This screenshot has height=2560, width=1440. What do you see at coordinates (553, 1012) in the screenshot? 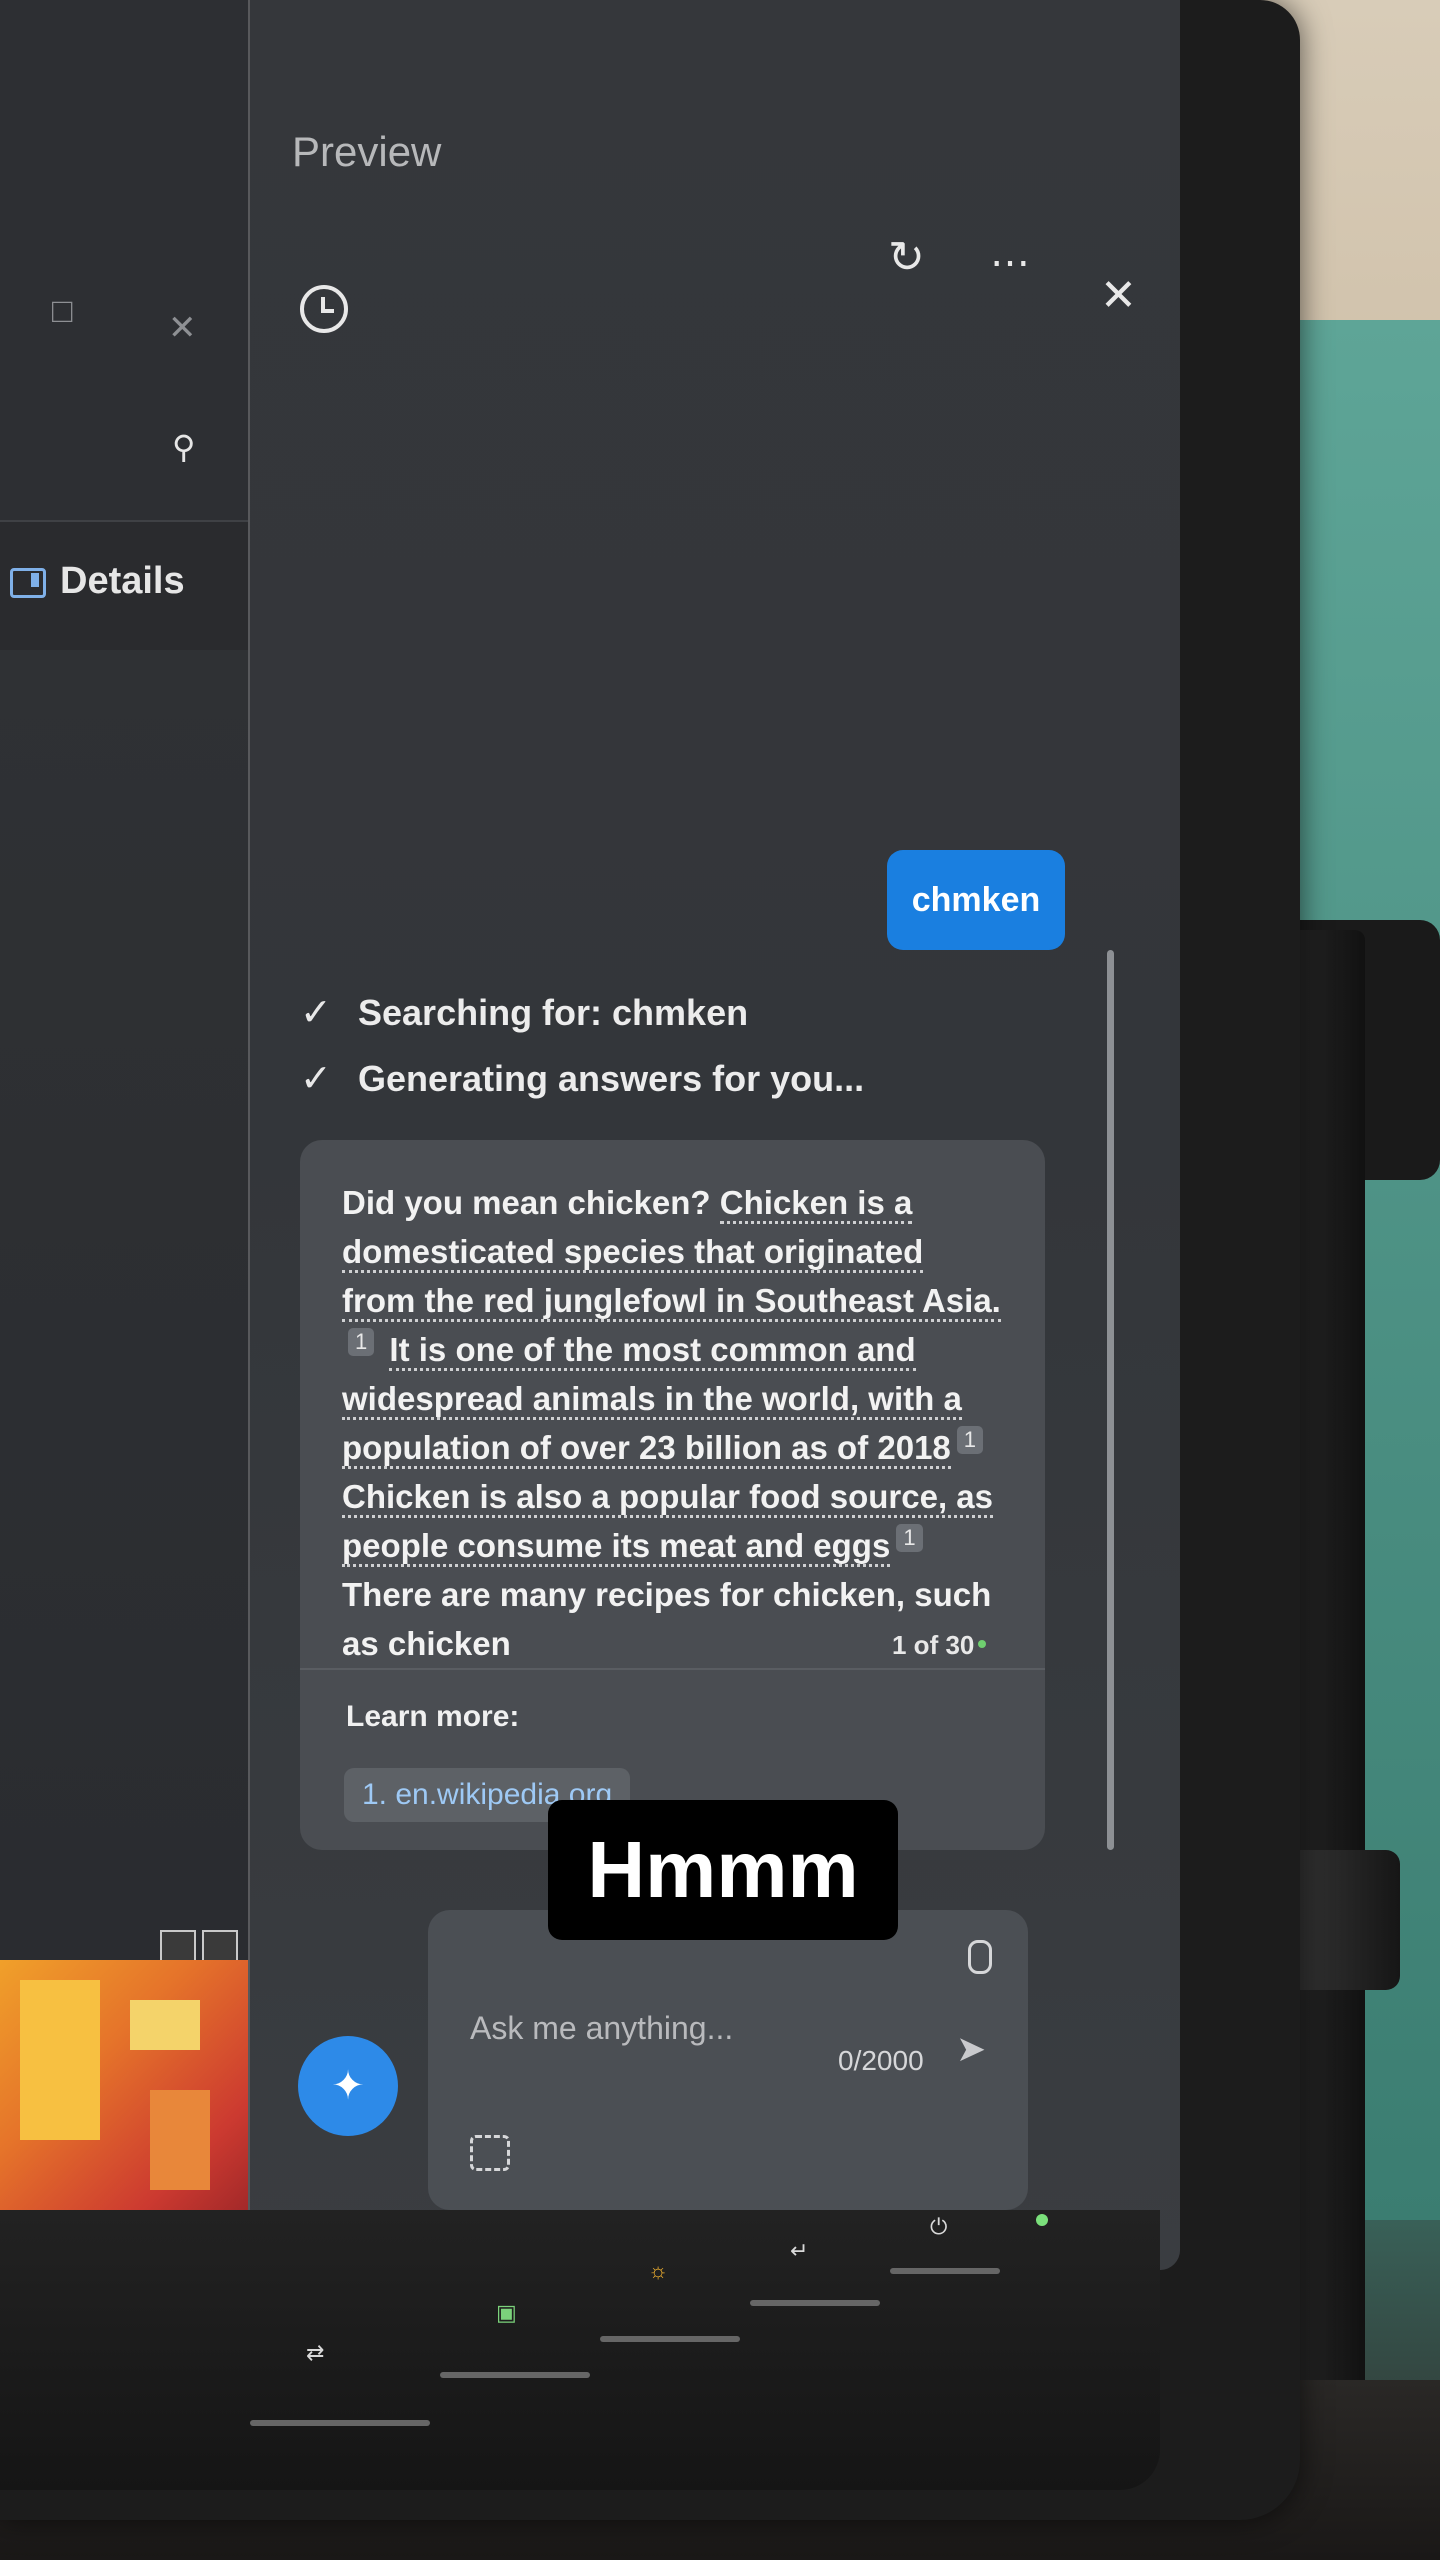
I see `status-text: Searching for: chmken` at bounding box center [553, 1012].